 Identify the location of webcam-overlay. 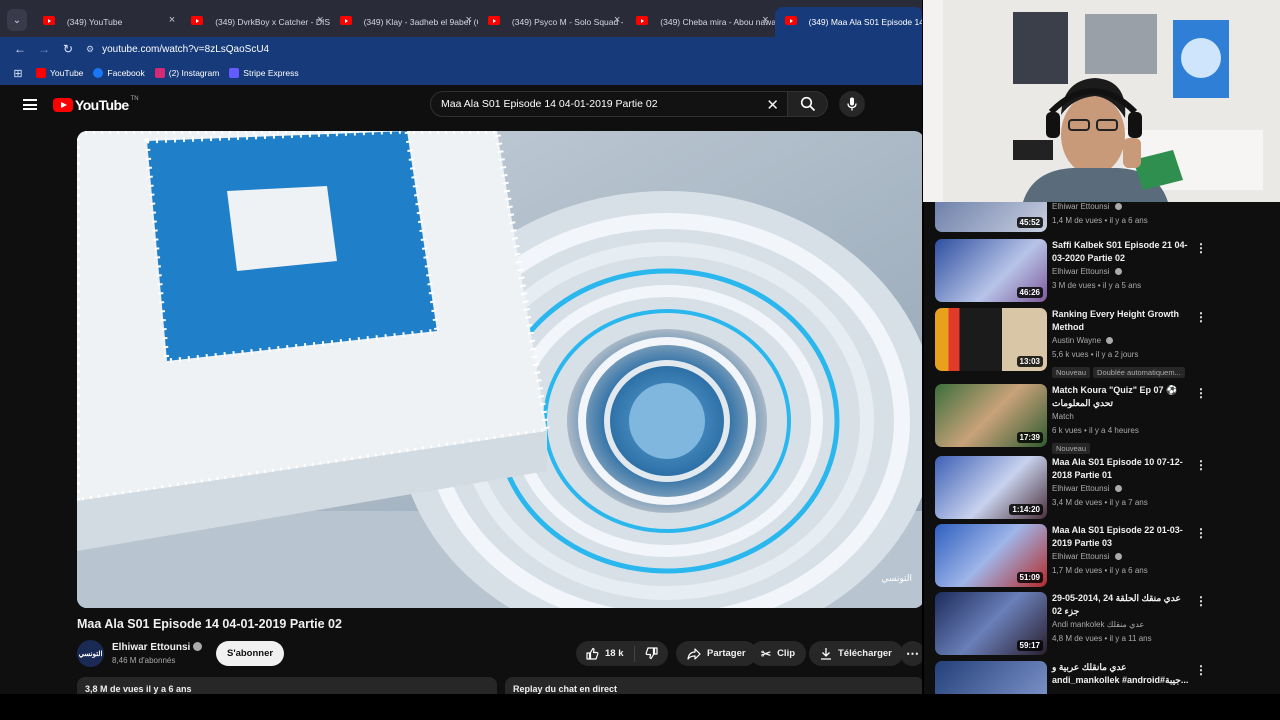
(1101, 101).